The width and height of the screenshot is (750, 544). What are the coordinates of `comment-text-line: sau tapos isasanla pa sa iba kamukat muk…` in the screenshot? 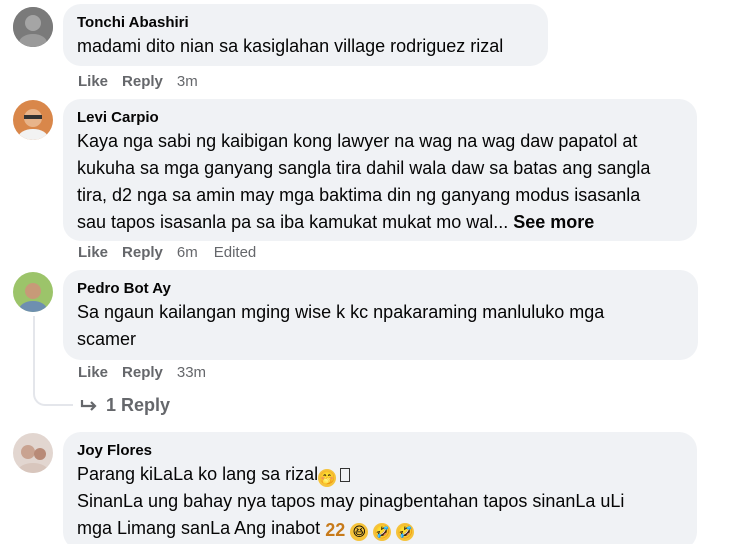 It's located at (293, 222).